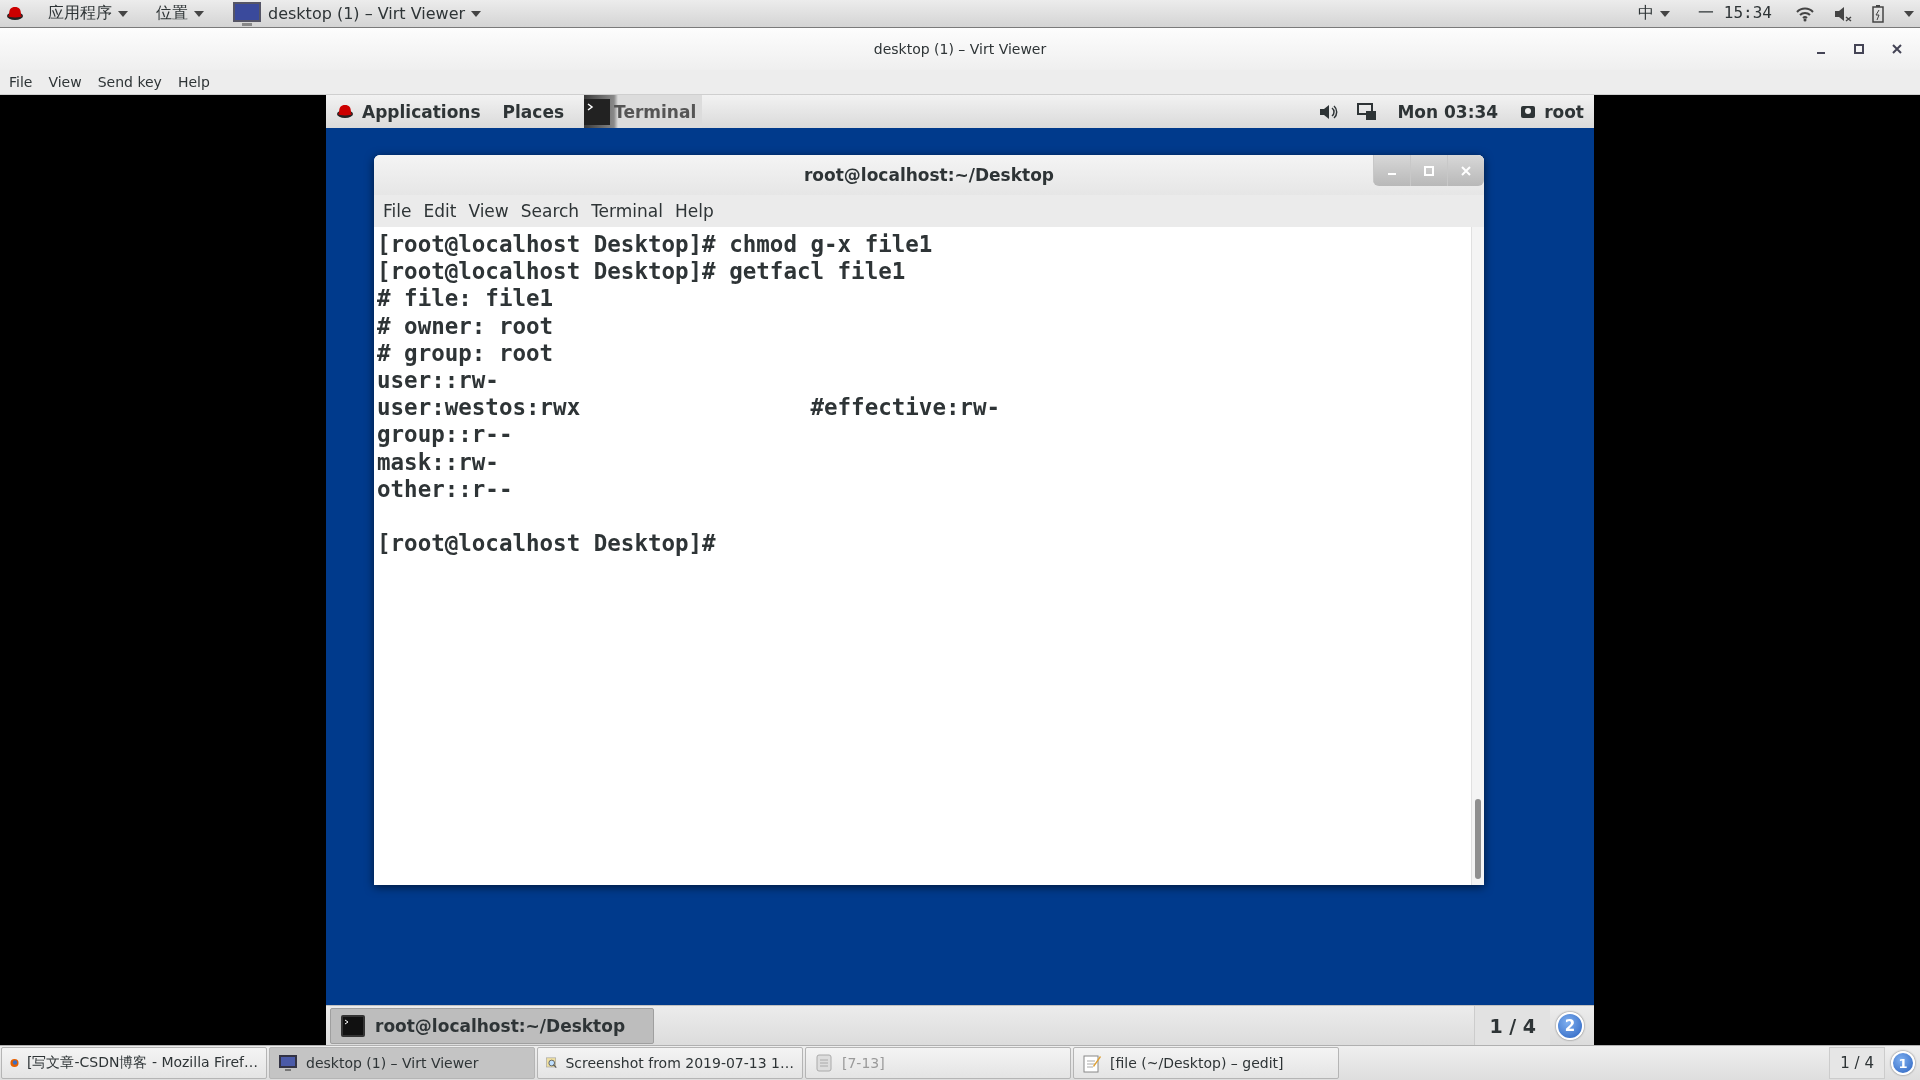 The image size is (1920, 1080). I want to click on menu-item: Send key, so click(129, 82).